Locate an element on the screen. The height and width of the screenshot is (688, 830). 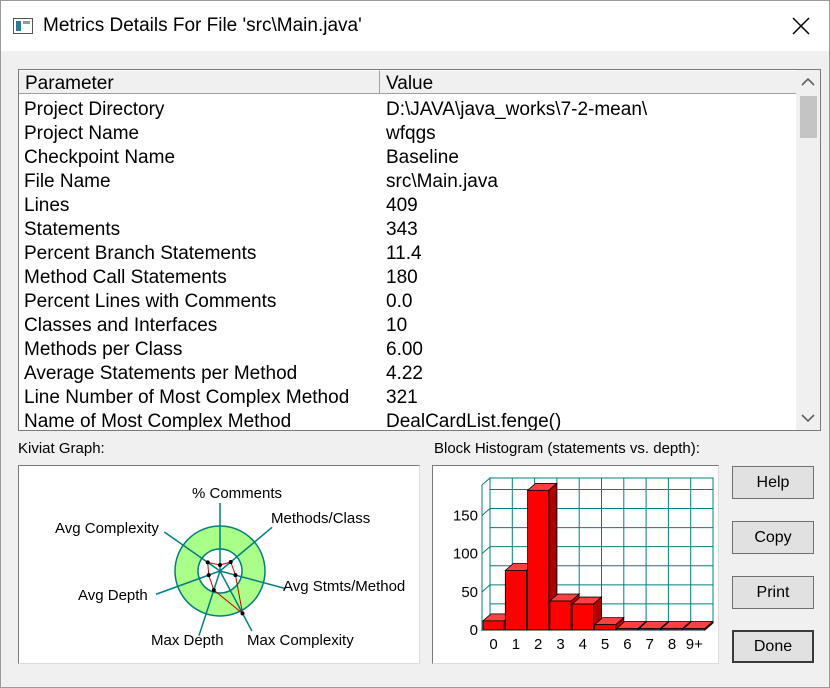
table-row: Methods per Class 6.00 is located at coordinates (408, 350).